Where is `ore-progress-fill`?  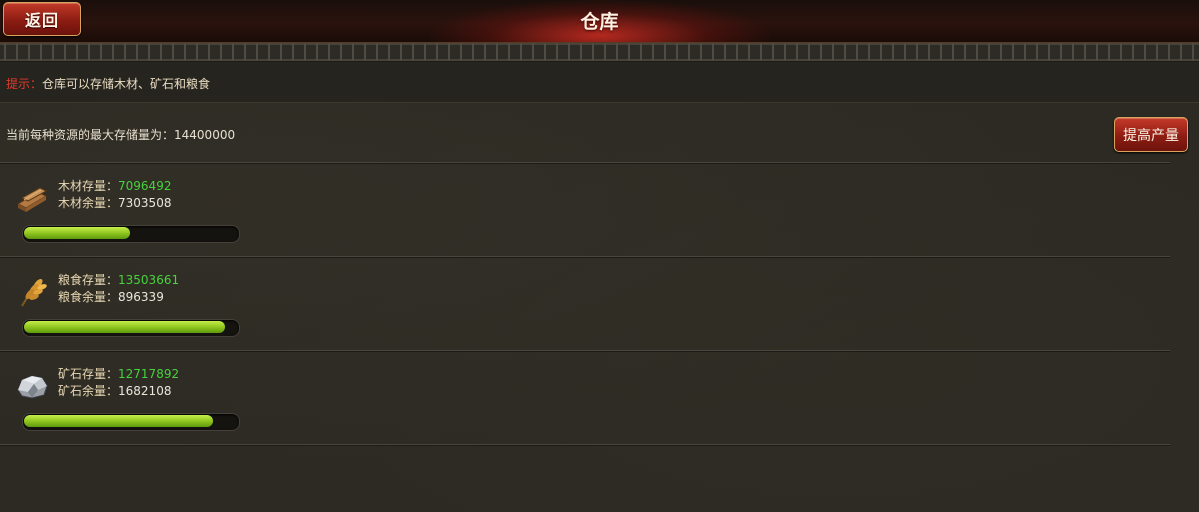
ore-progress-fill is located at coordinates (118, 421).